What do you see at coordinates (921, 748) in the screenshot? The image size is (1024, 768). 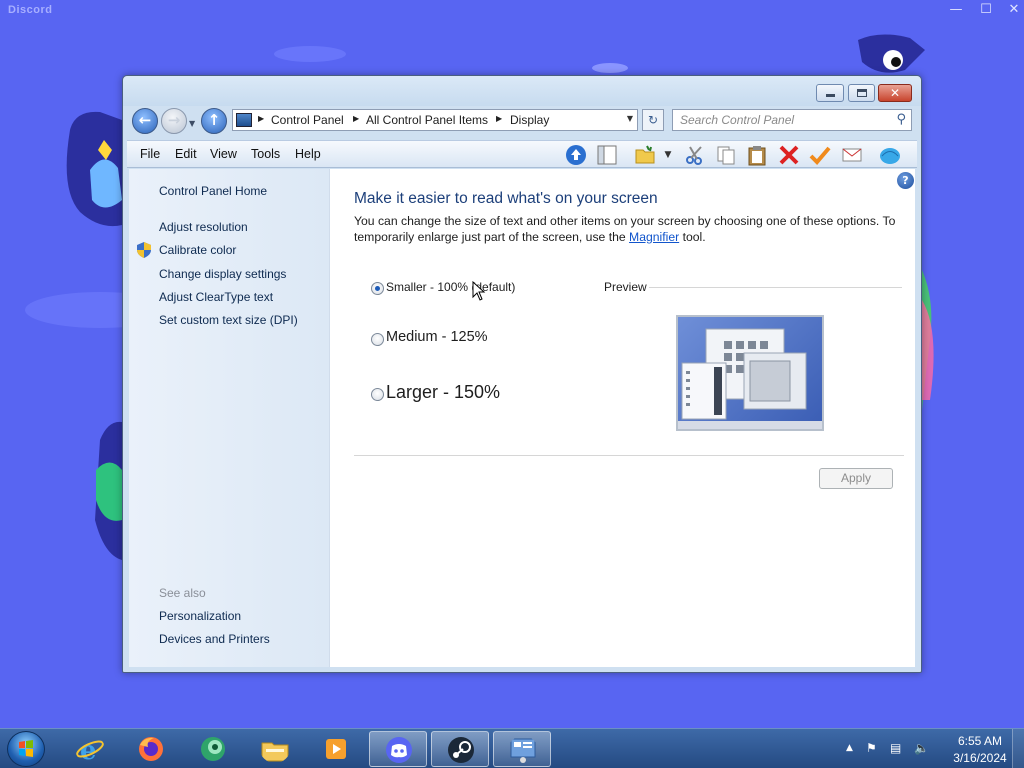 I see `volume-muted-icon: 🔈` at bounding box center [921, 748].